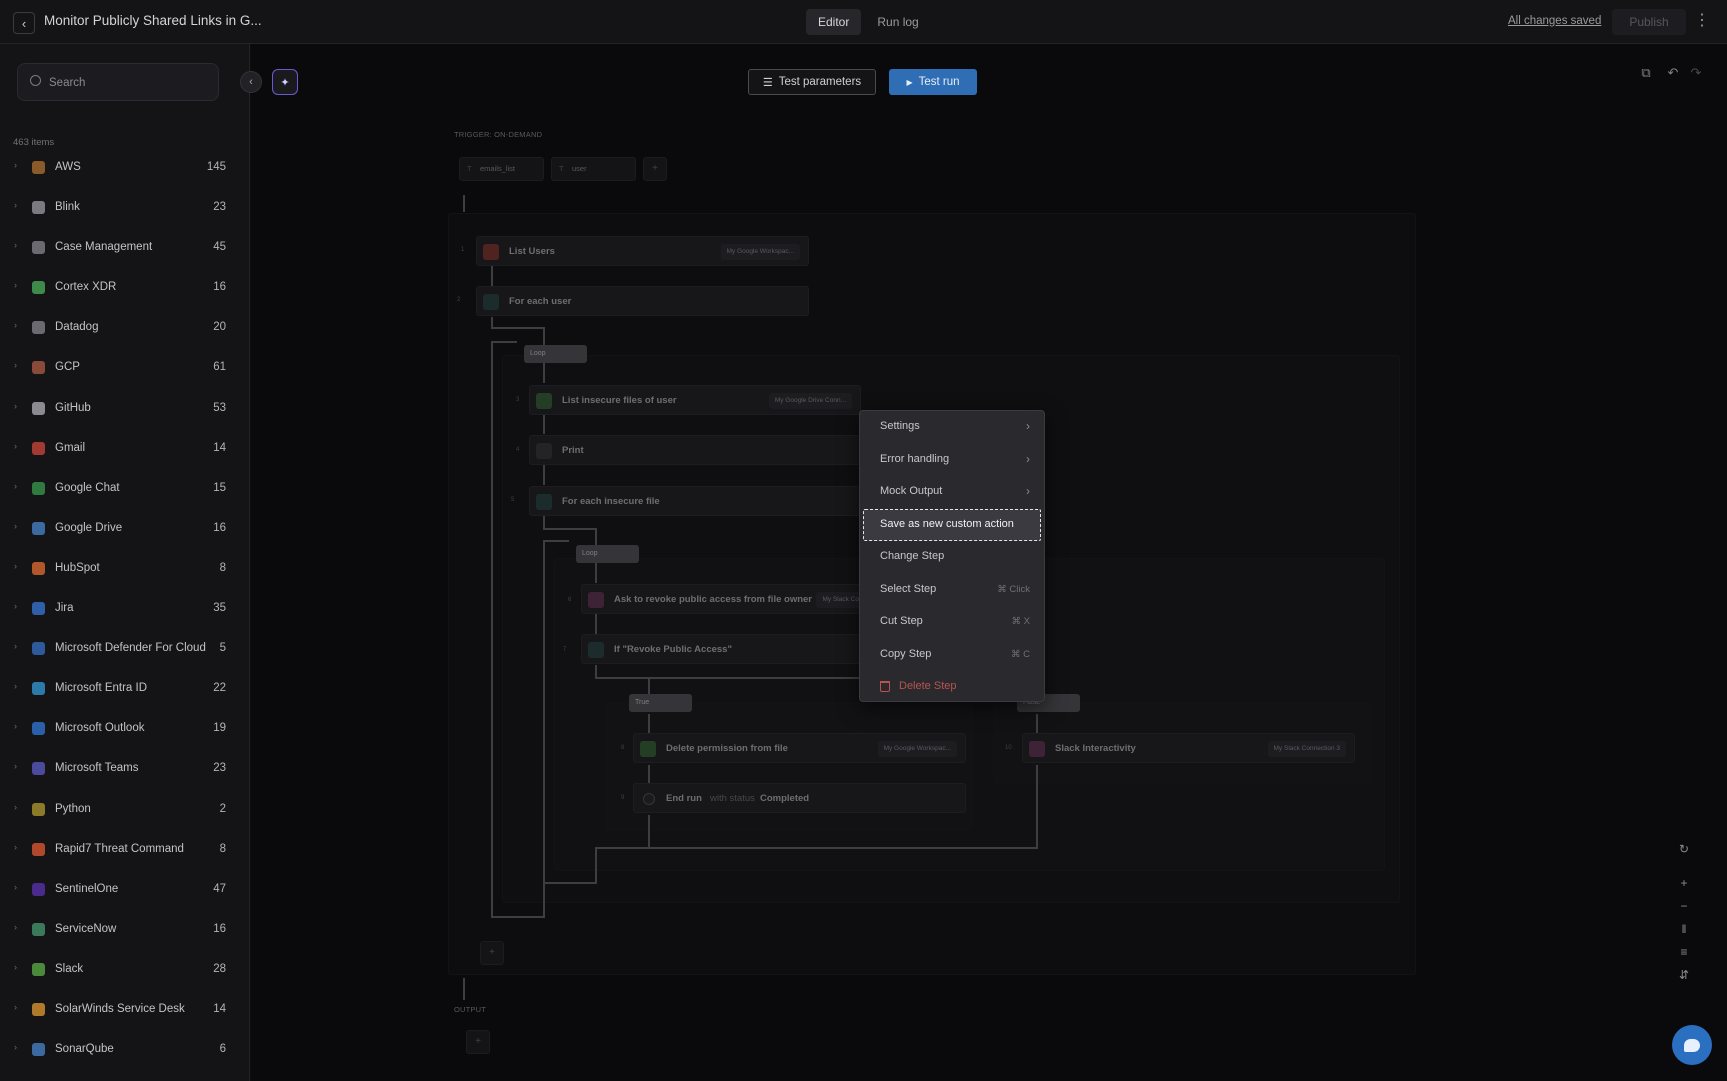 This screenshot has width=1727, height=1081. I want to click on category-name: Rapid7 Threat Command, so click(119, 848).